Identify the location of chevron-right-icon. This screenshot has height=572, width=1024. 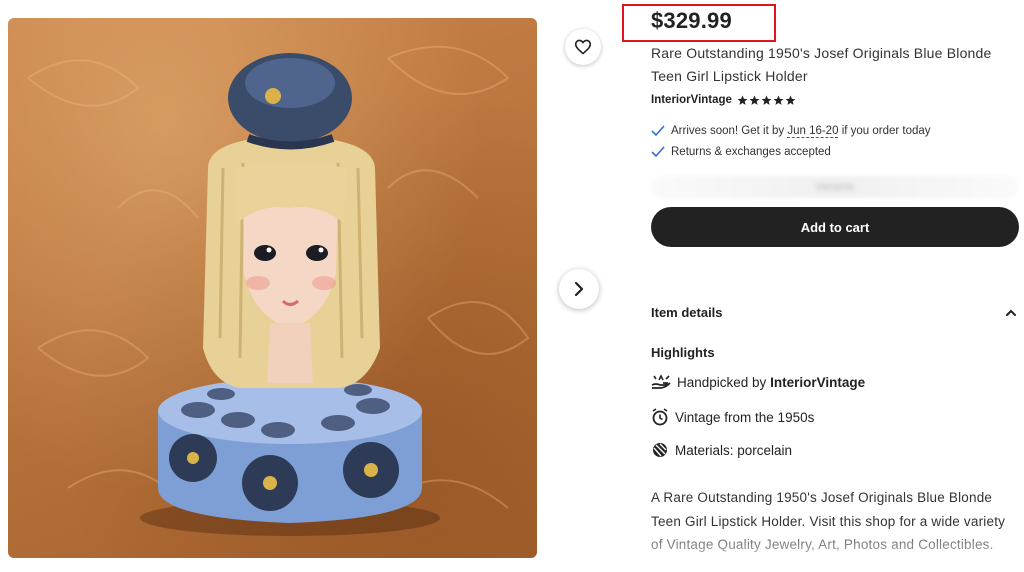
(579, 289).